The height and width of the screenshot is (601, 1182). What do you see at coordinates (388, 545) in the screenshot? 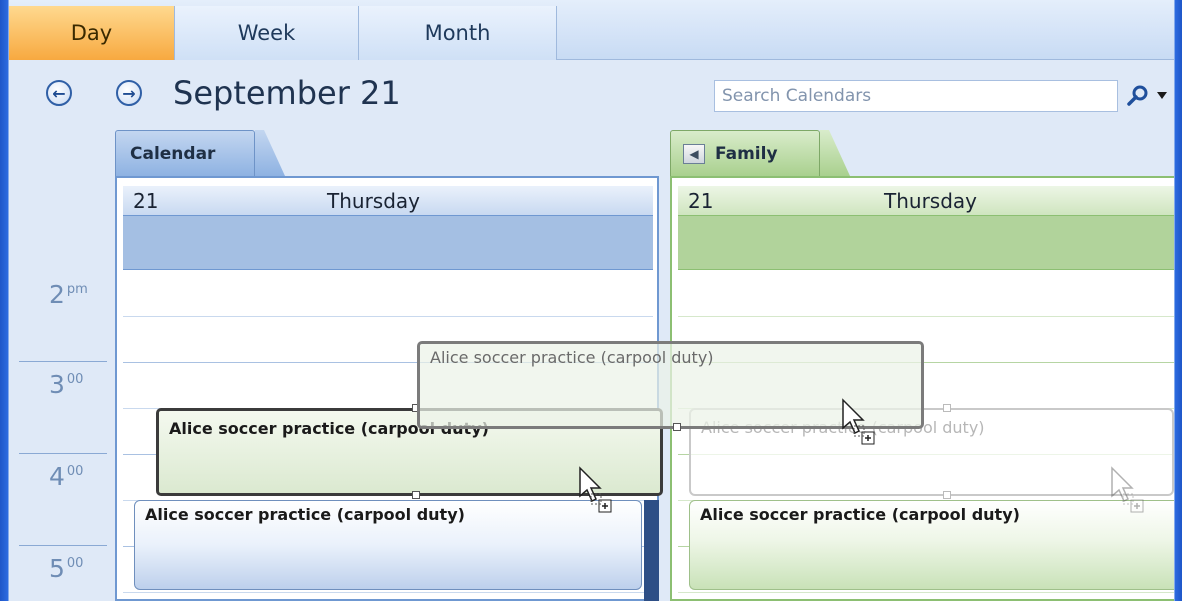
I see `appointment-calendar: Alice soccer practice (carpool duty)` at bounding box center [388, 545].